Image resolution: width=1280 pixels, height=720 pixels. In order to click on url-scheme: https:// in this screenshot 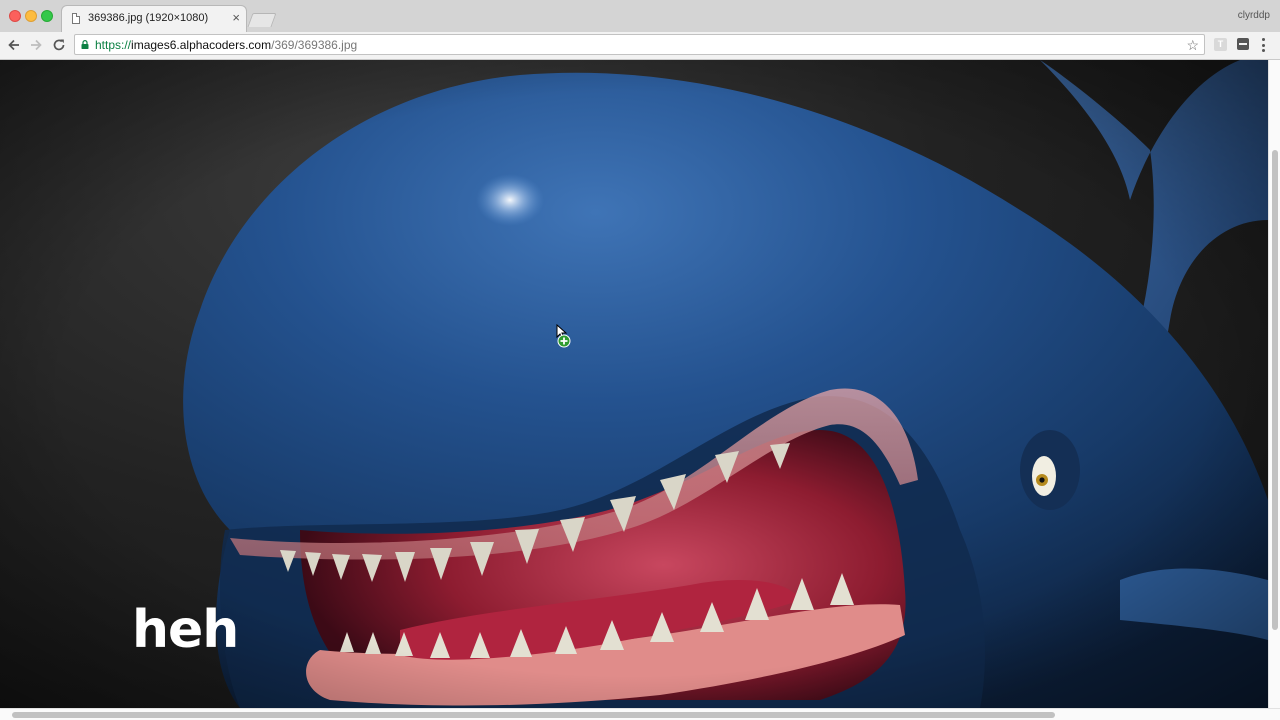, I will do `click(113, 45)`.